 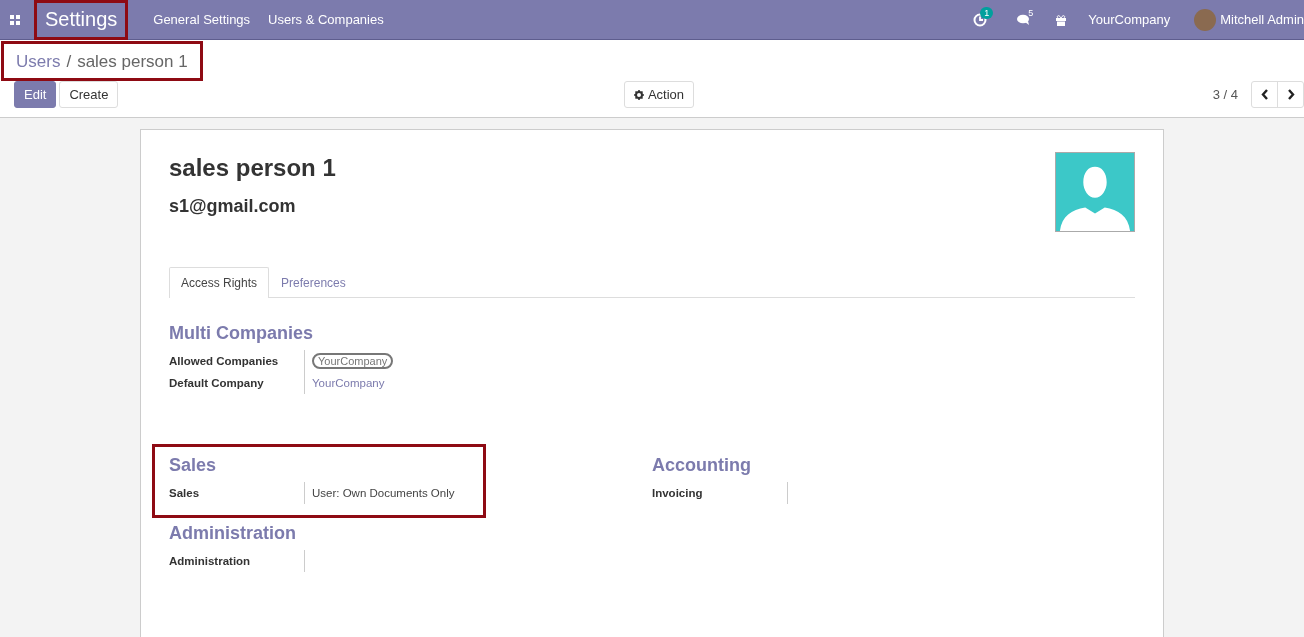 What do you see at coordinates (219, 282) in the screenshot?
I see `tab: Access Rights` at bounding box center [219, 282].